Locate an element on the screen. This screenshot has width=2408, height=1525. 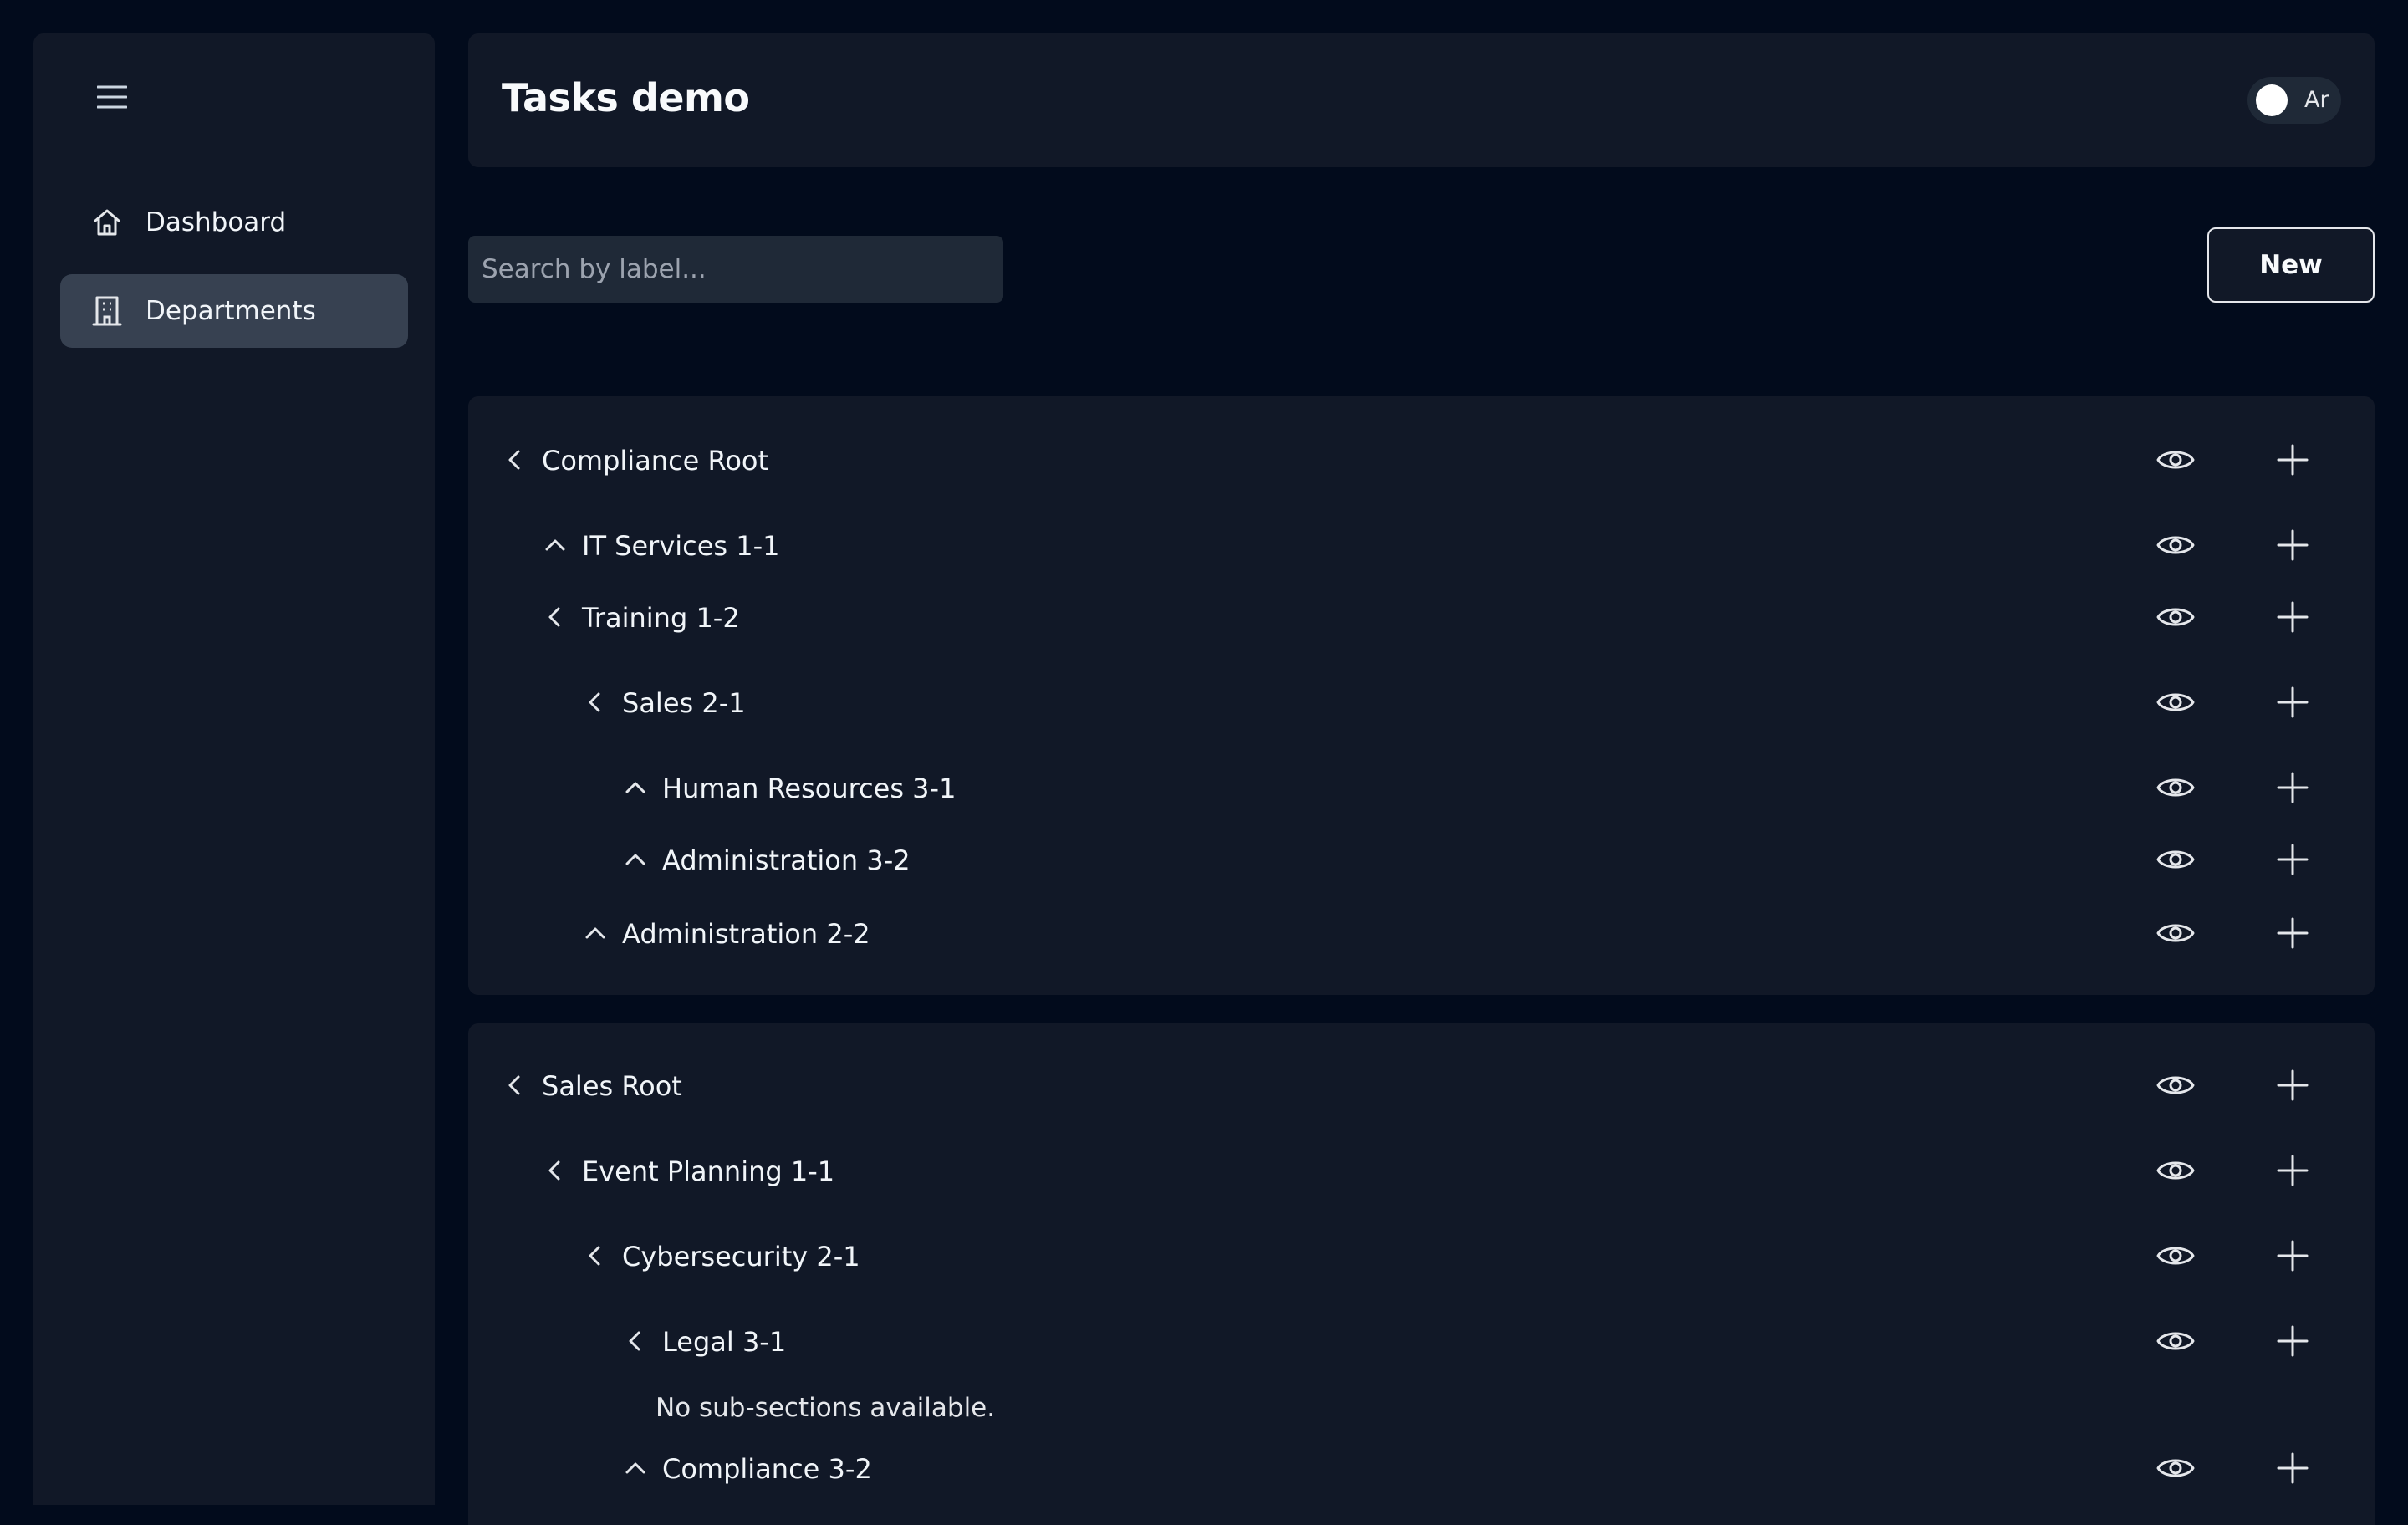
page-title: Tasks demo is located at coordinates (626, 97).